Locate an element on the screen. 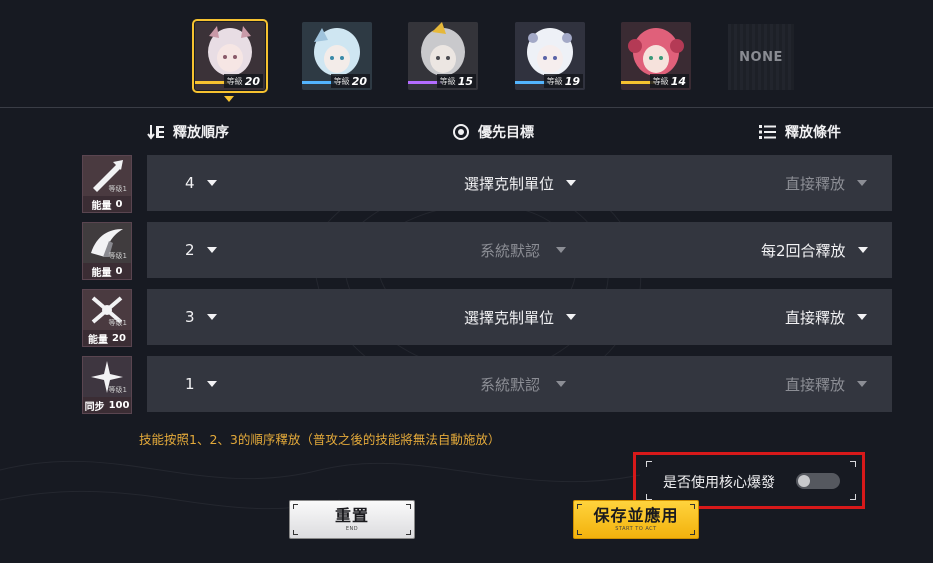 The width and height of the screenshot is (933, 563). header-release-order: 釋放順序 is located at coordinates (188, 132).